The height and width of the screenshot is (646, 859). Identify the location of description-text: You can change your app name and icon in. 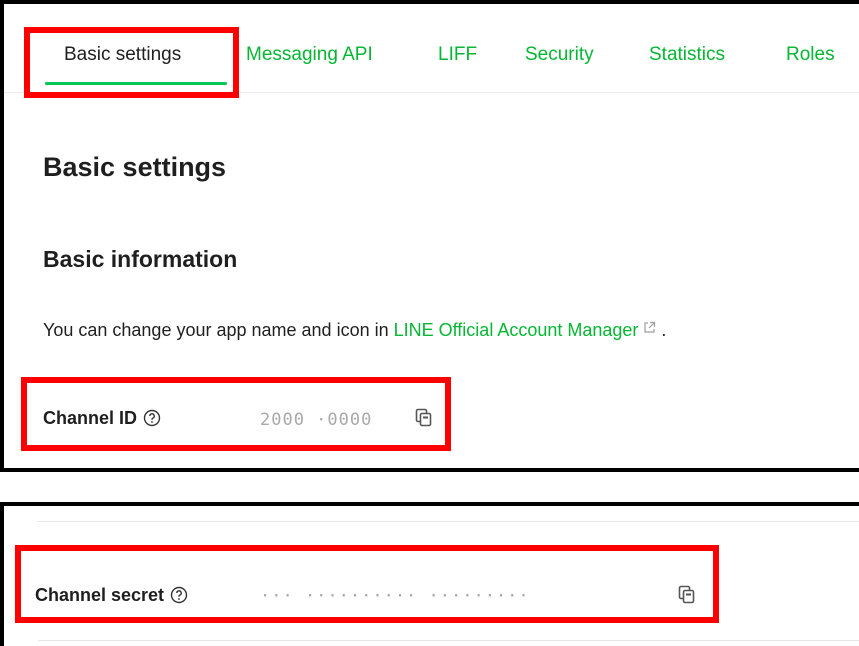
(218, 330).